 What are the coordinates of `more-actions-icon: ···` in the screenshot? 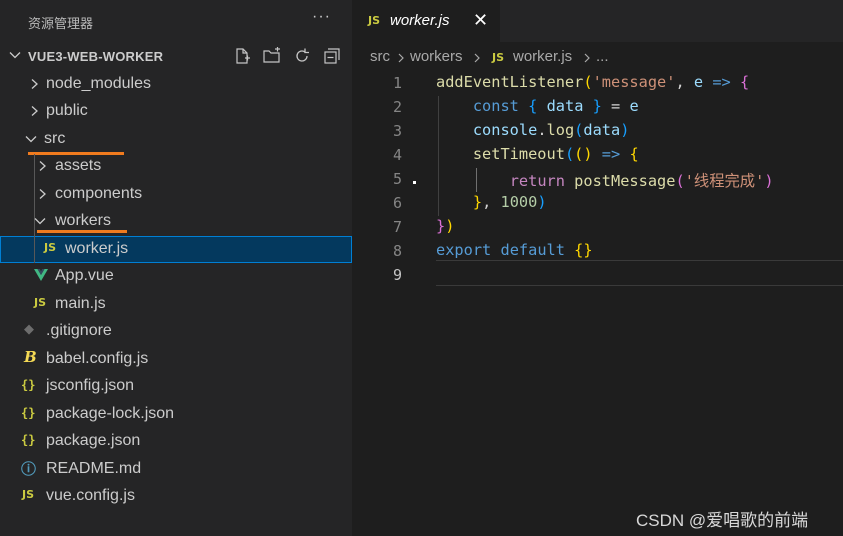 It's located at (321, 17).